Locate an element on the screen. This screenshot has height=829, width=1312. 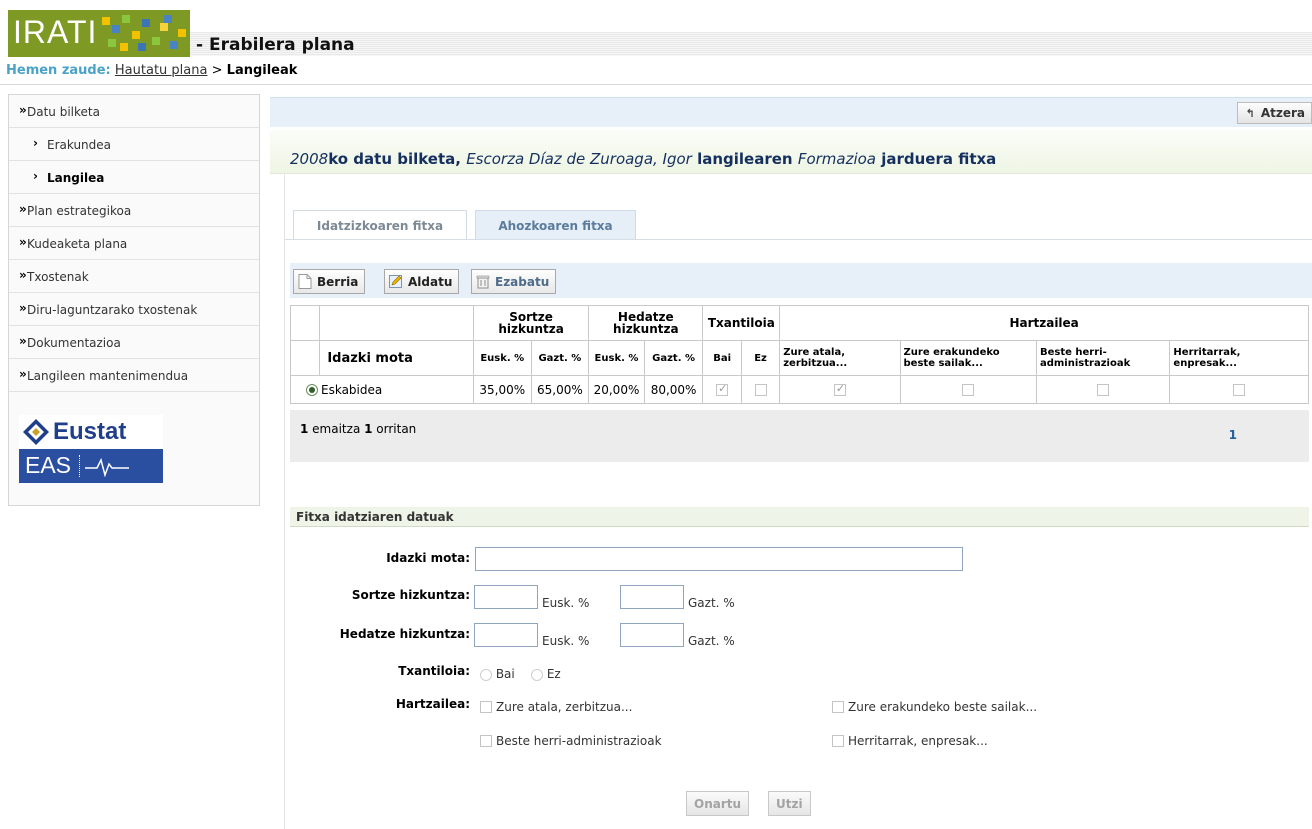
column-header-hedatze-eusk: Eusk. % is located at coordinates (616, 358).